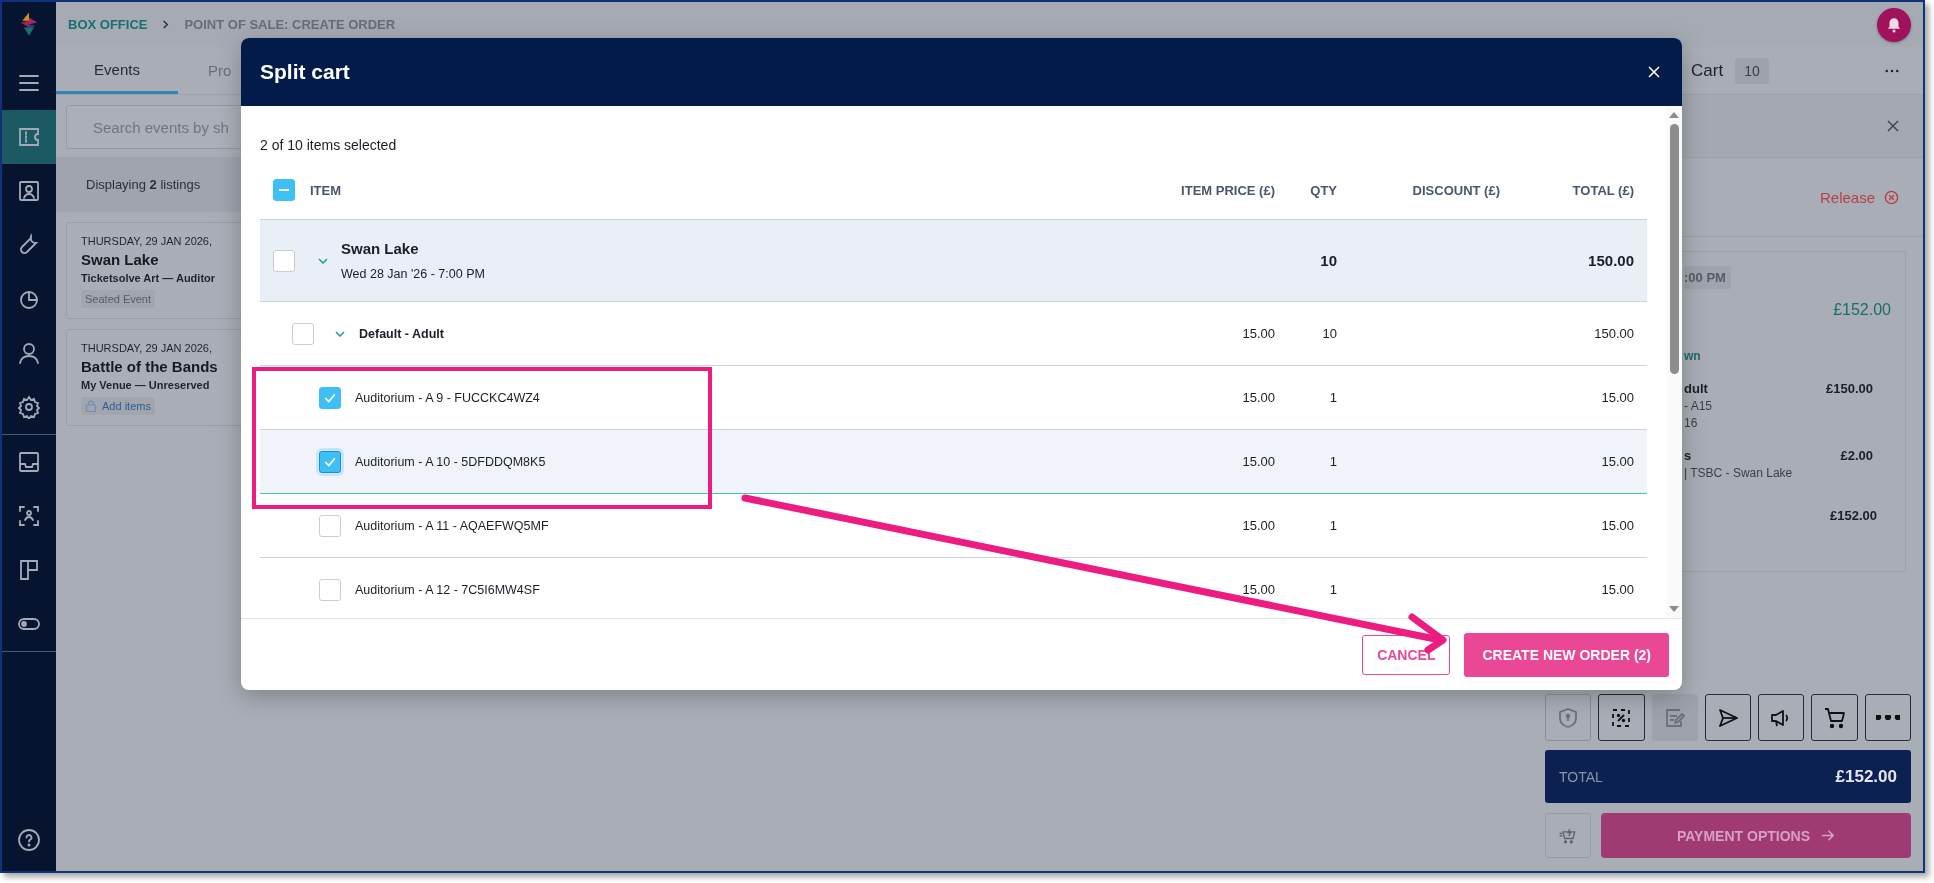 The height and width of the screenshot is (883, 1934). I want to click on scroll-up-arrow-icon, so click(1674, 115).